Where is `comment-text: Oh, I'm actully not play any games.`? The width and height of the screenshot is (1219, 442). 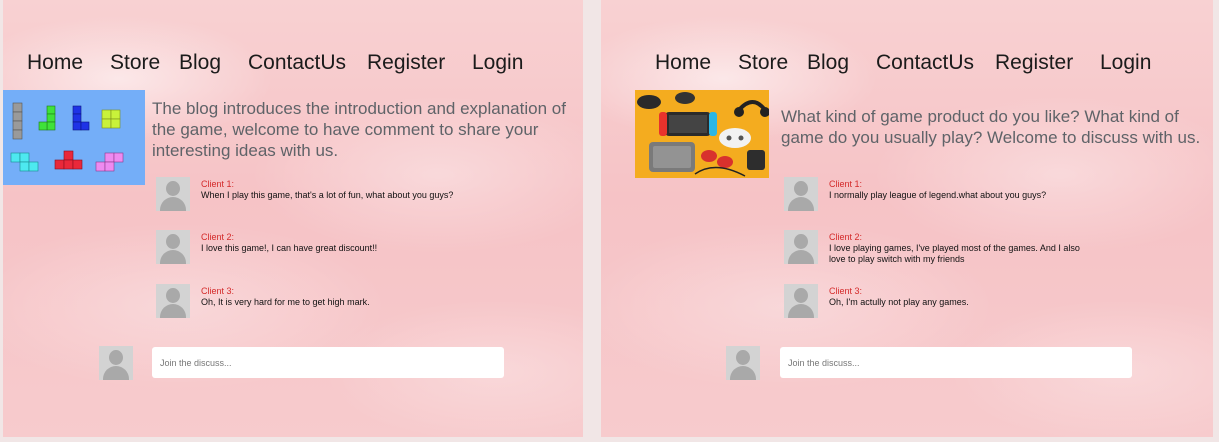 comment-text: Oh, I'm actully not play any games. is located at coordinates (899, 302).